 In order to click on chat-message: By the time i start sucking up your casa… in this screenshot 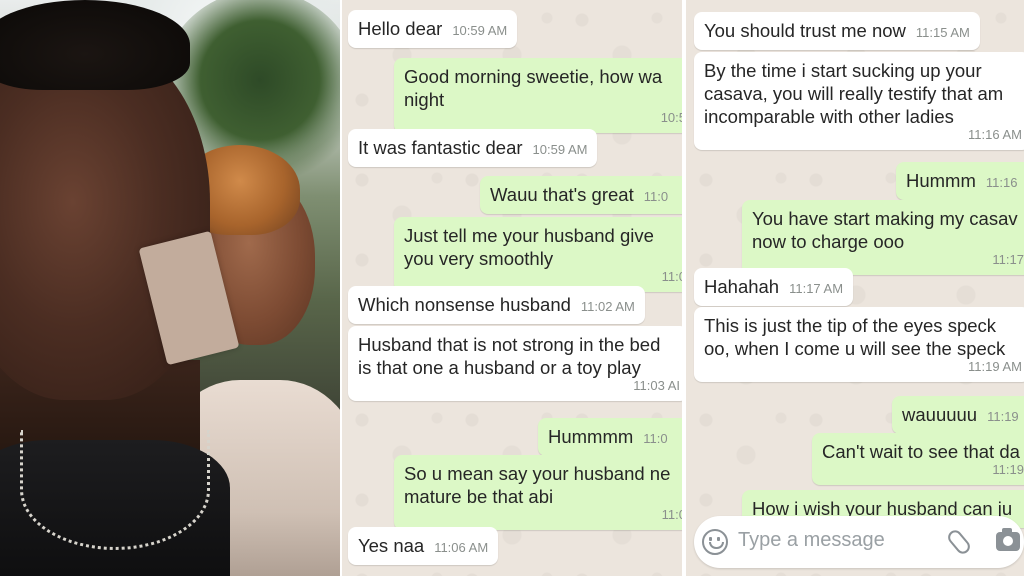, I will do `click(859, 101)`.